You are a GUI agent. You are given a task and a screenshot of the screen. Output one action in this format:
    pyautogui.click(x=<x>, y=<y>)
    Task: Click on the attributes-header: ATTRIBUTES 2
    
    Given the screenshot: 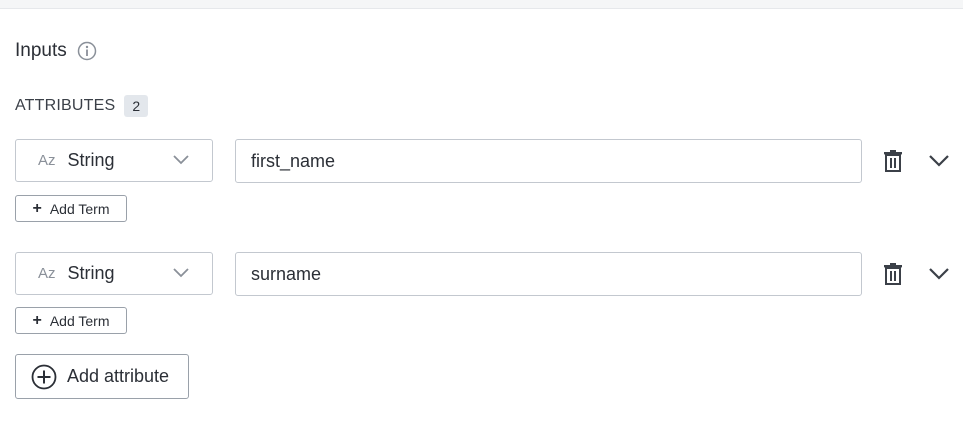 What is the action you would take?
    pyautogui.click(x=82, y=106)
    